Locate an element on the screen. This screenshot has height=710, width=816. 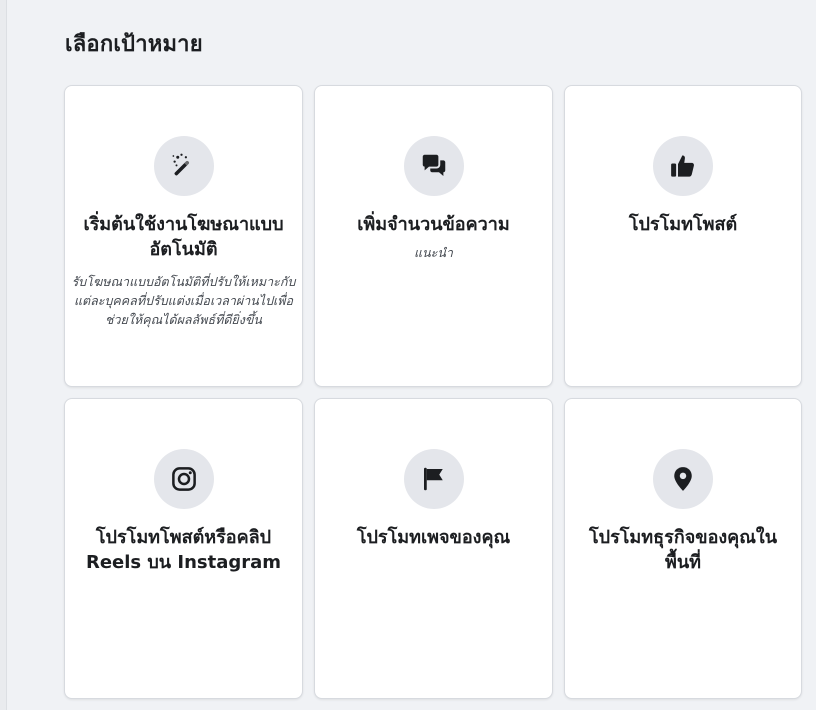
goal-card-instagram-reels: โปรโมทโพสต์หรือคลิป Reels บน Instagram is located at coordinates (183, 548).